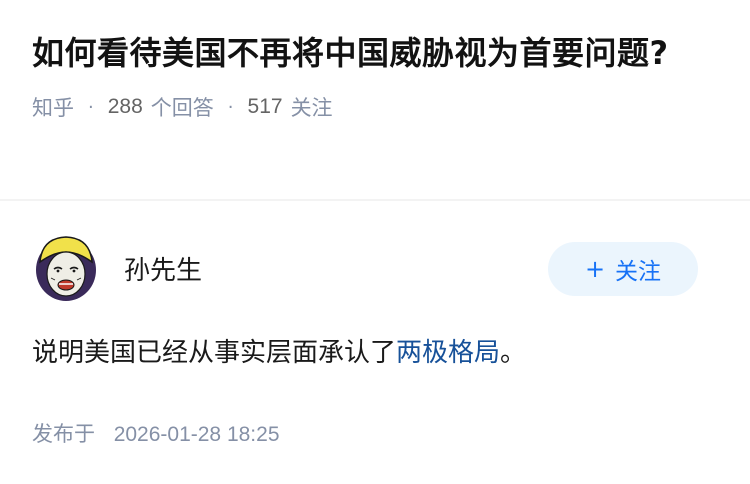 The width and height of the screenshot is (750, 484). I want to click on answer-text: 说明美国已经从事实层面承认了, so click(214, 353).